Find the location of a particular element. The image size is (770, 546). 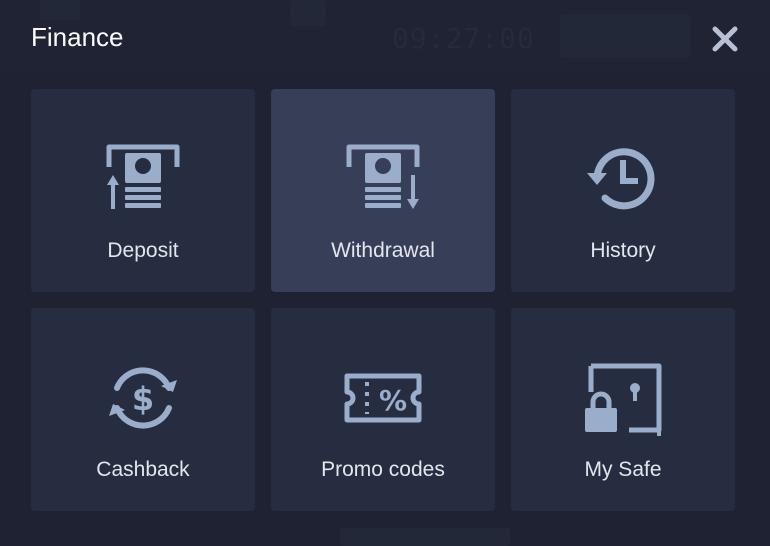

tile-cashback: $ Cashback is located at coordinates (143, 409).